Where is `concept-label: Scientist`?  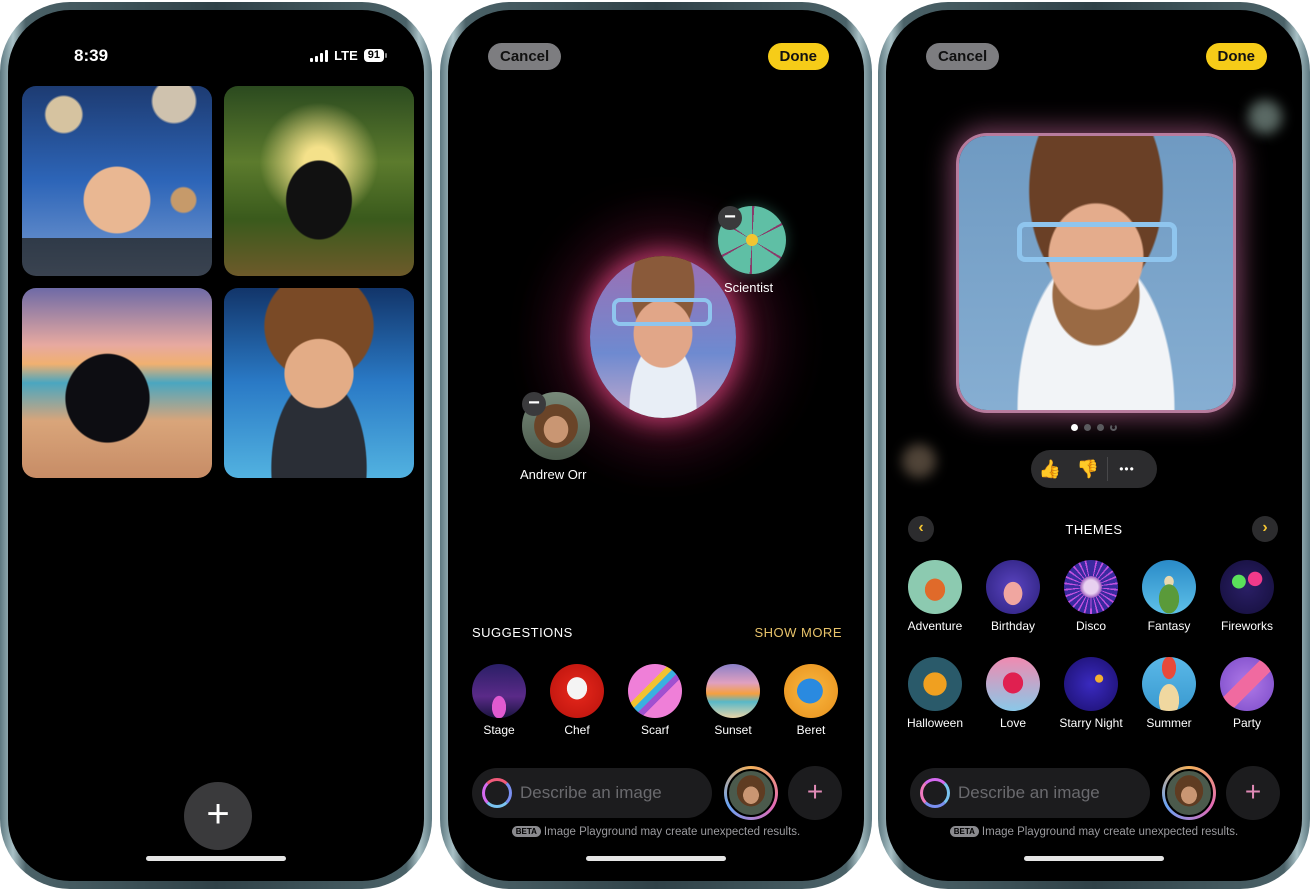 concept-label: Scientist is located at coordinates (749, 287).